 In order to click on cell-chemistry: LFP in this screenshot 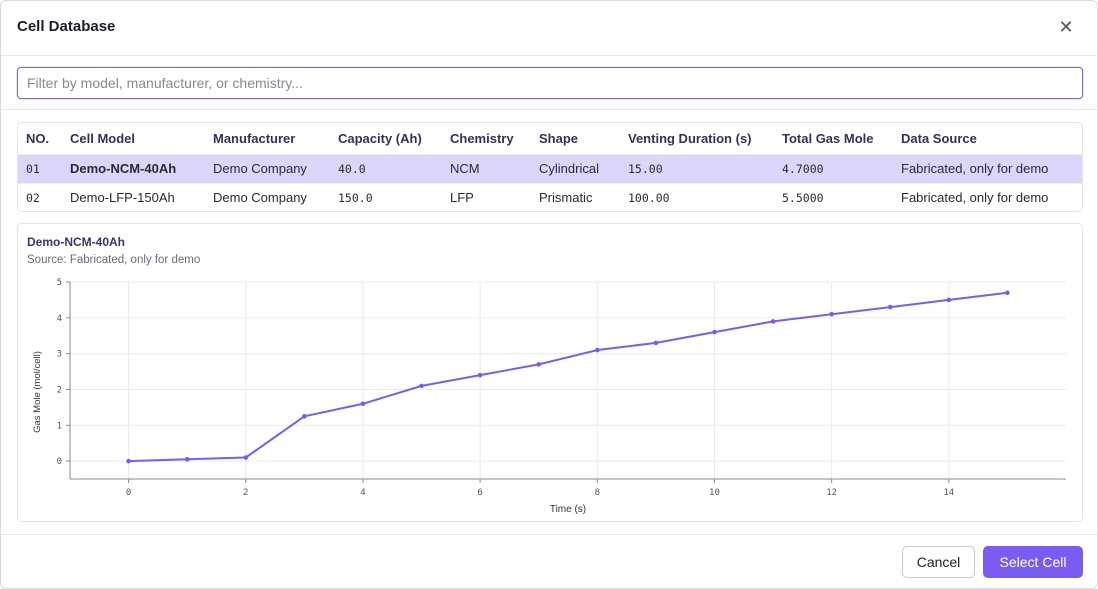, I will do `click(462, 198)`.